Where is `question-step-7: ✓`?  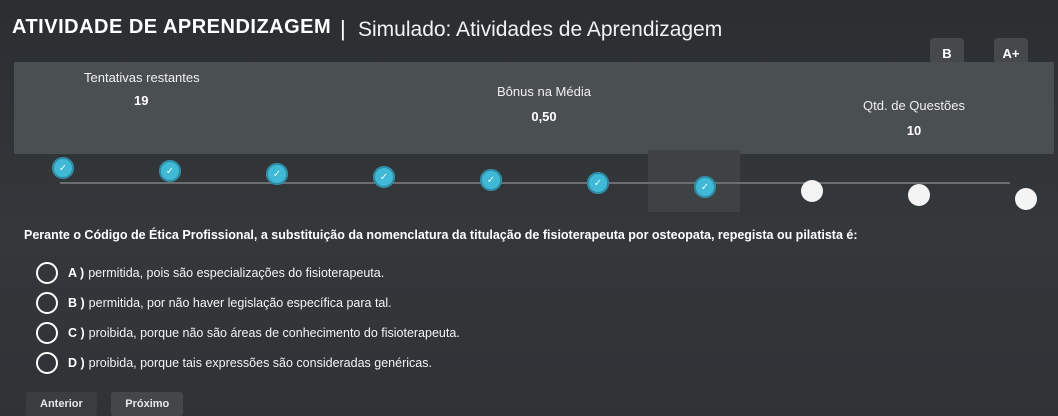 question-step-7: ✓ is located at coordinates (705, 187).